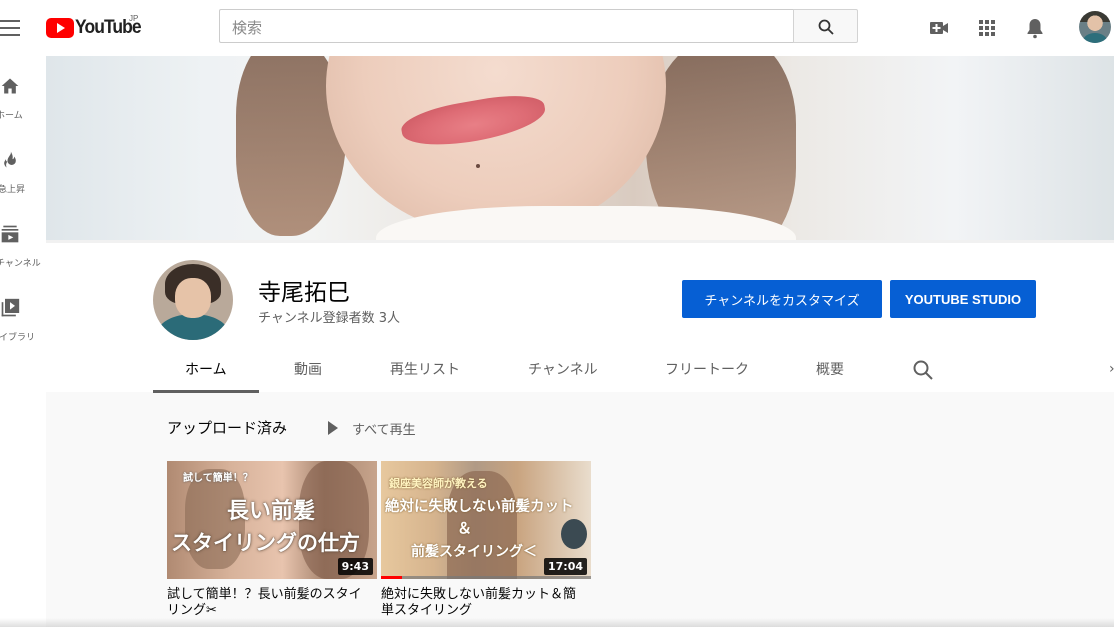 The image size is (1114, 627). I want to click on thumb-caption-1: 銀座美容師が教える, so click(438, 483).